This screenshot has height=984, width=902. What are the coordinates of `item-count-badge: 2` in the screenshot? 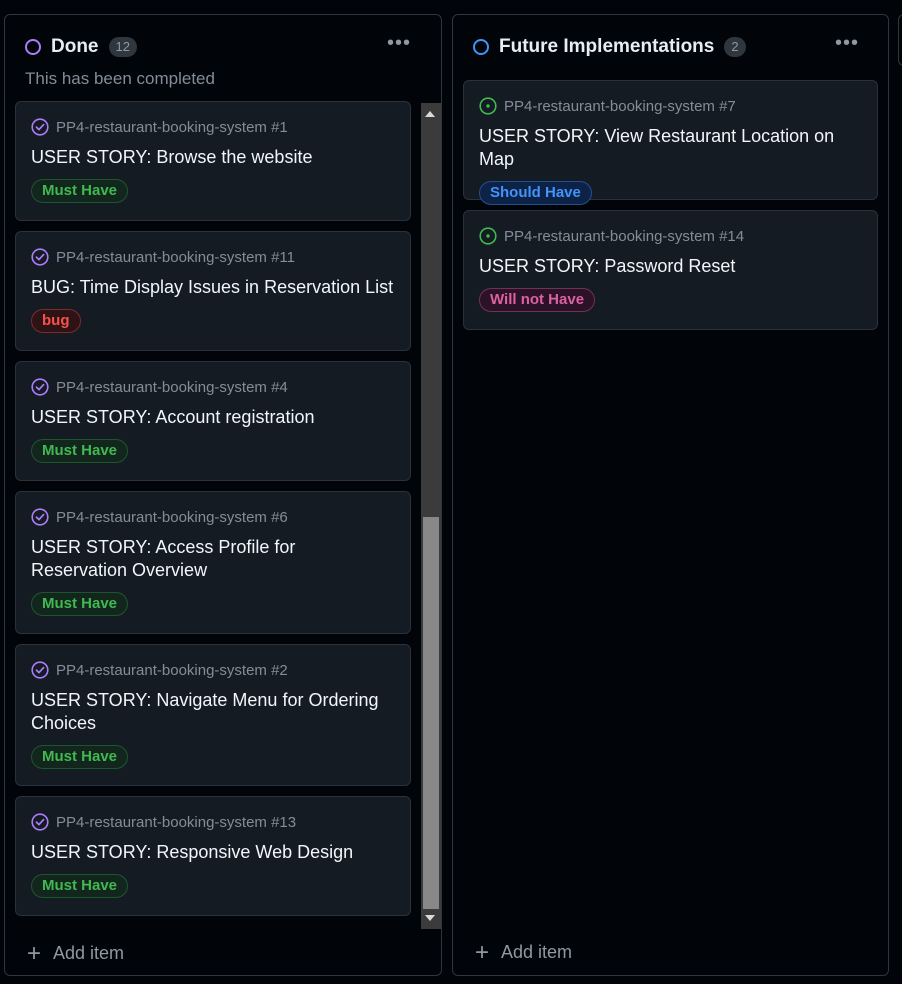 It's located at (735, 47).